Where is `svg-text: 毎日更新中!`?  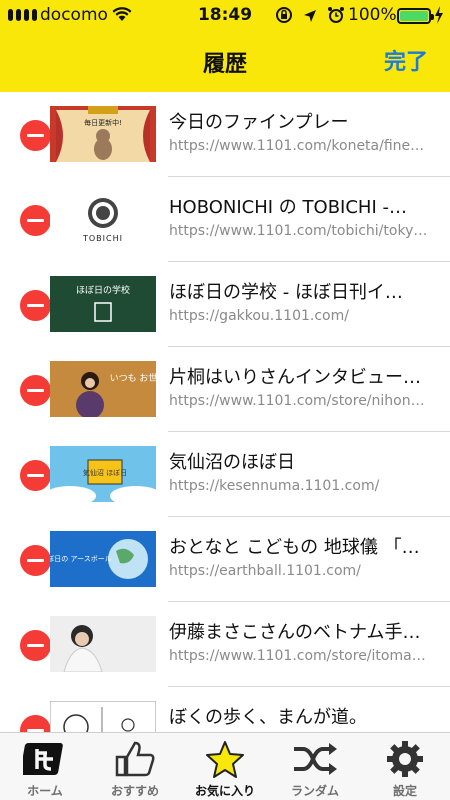 svg-text: 毎日更新中! is located at coordinates (103, 122).